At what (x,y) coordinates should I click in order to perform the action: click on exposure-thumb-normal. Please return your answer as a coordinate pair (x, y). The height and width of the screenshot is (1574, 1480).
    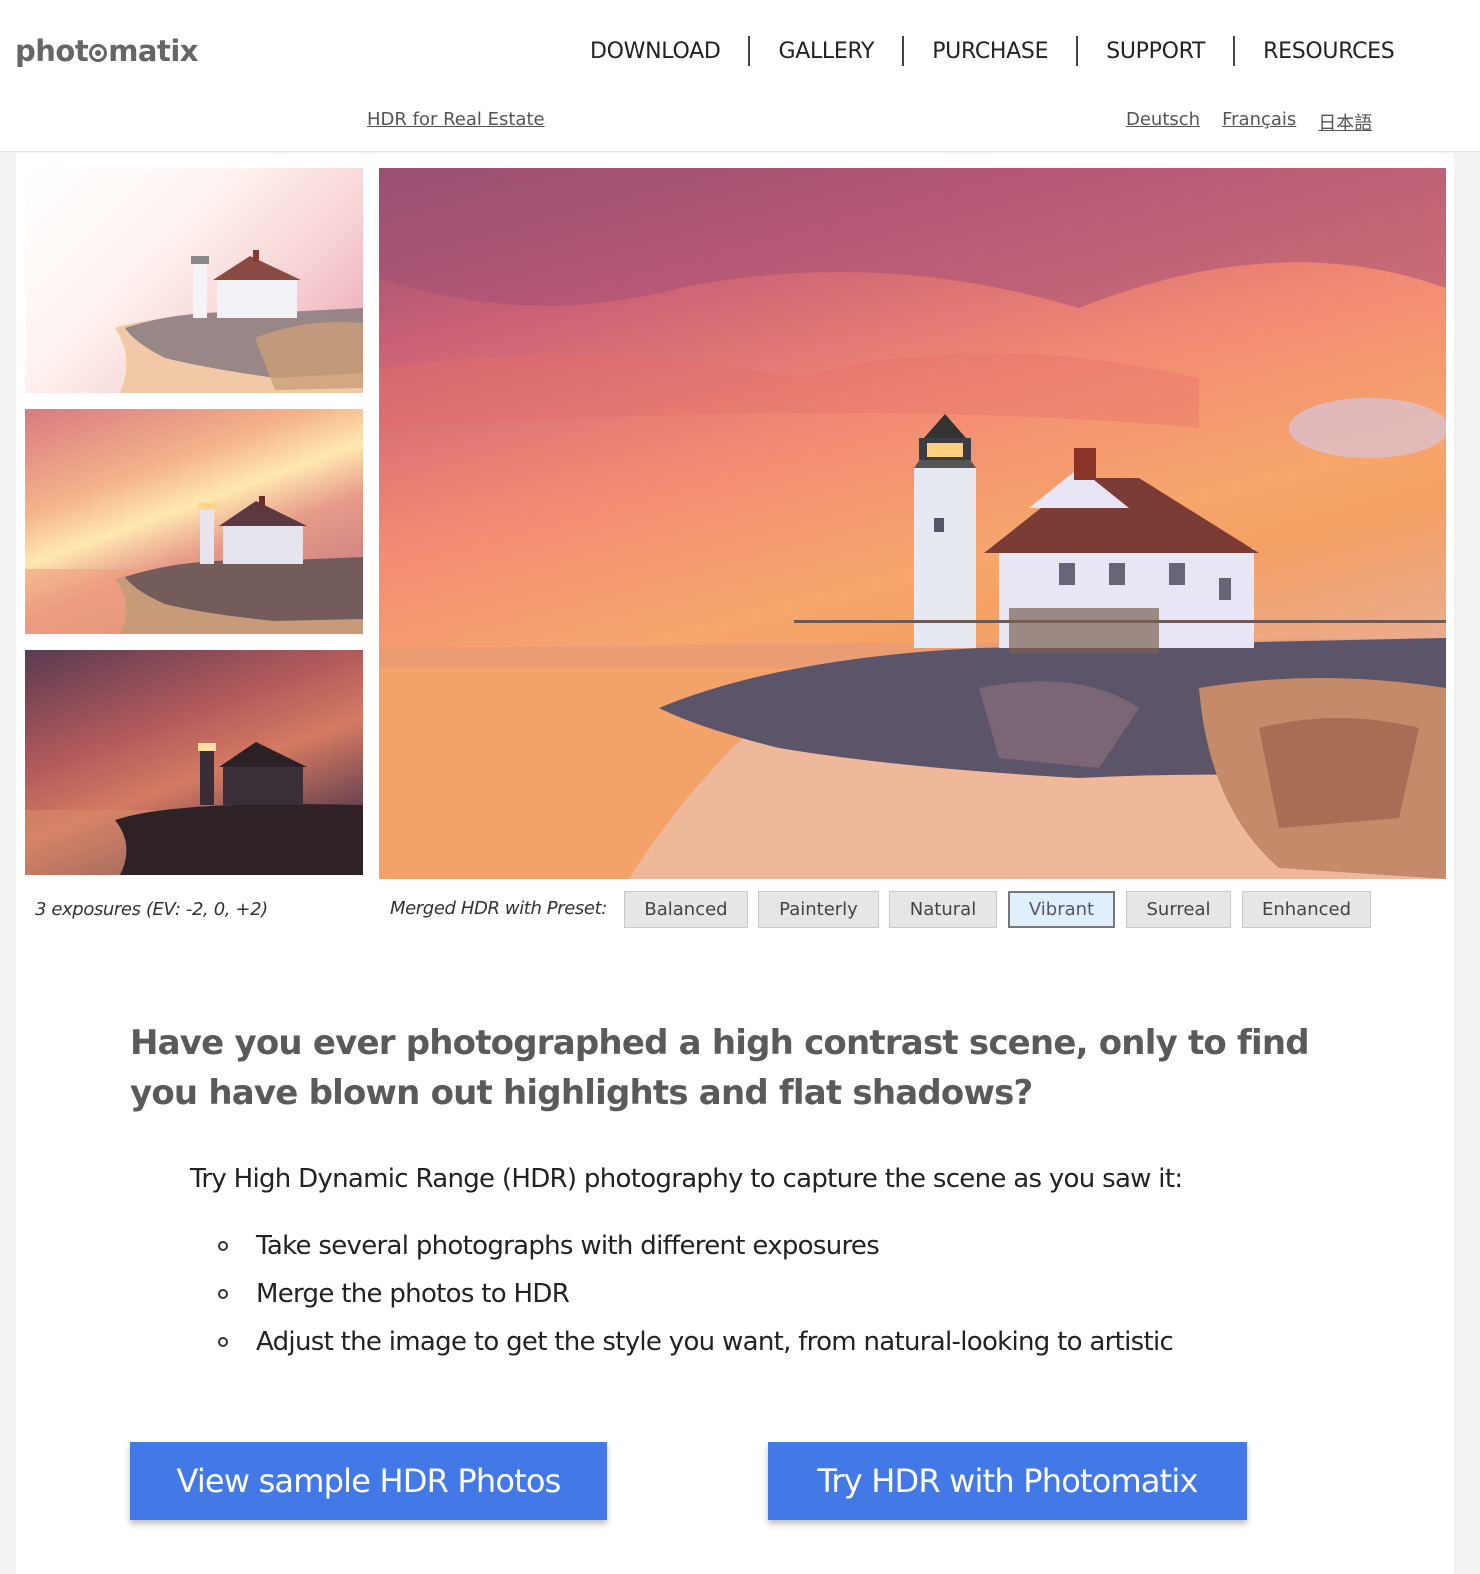
    Looking at the image, I should click on (194, 521).